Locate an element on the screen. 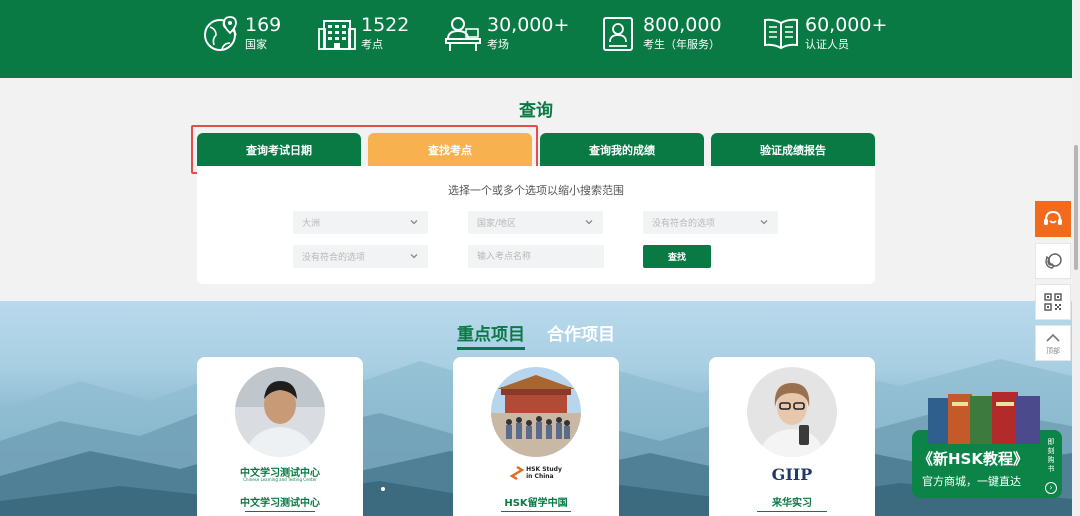 Image resolution: width=1080 pixels, height=516 pixels. scrollbar-thumb is located at coordinates (1076, 207).